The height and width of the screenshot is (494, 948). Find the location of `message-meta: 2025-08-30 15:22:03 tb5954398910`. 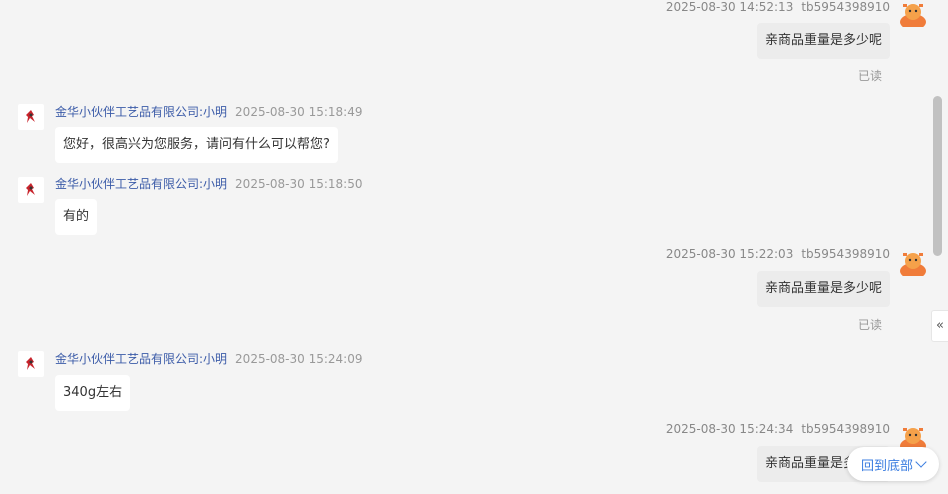

message-meta: 2025-08-30 15:22:03 tb5954398910 is located at coordinates (778, 254).